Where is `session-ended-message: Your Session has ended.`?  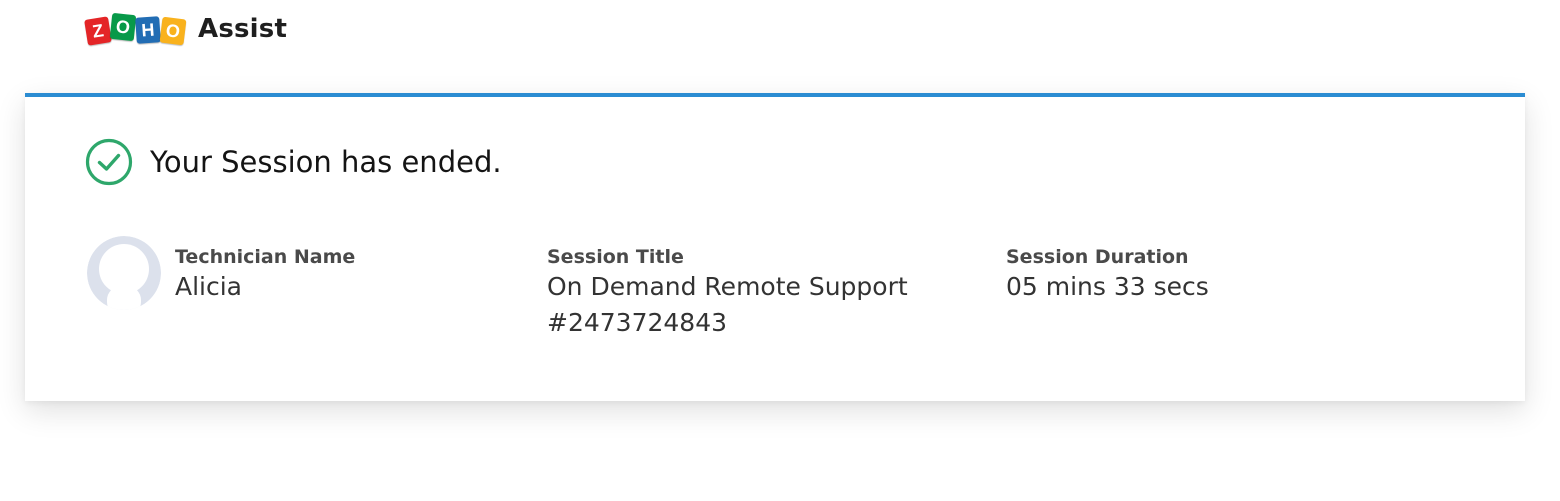 session-ended-message: Your Session has ended. is located at coordinates (326, 162).